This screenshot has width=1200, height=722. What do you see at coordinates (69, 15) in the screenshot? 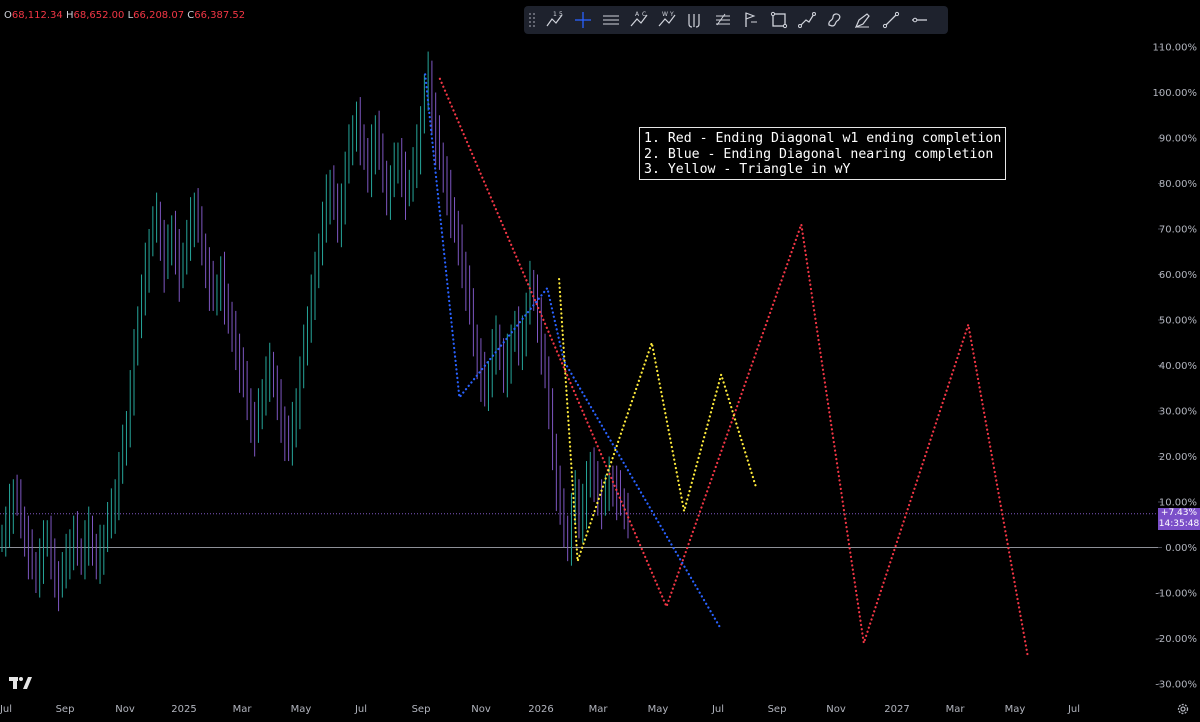
I see `high-label: H` at bounding box center [69, 15].